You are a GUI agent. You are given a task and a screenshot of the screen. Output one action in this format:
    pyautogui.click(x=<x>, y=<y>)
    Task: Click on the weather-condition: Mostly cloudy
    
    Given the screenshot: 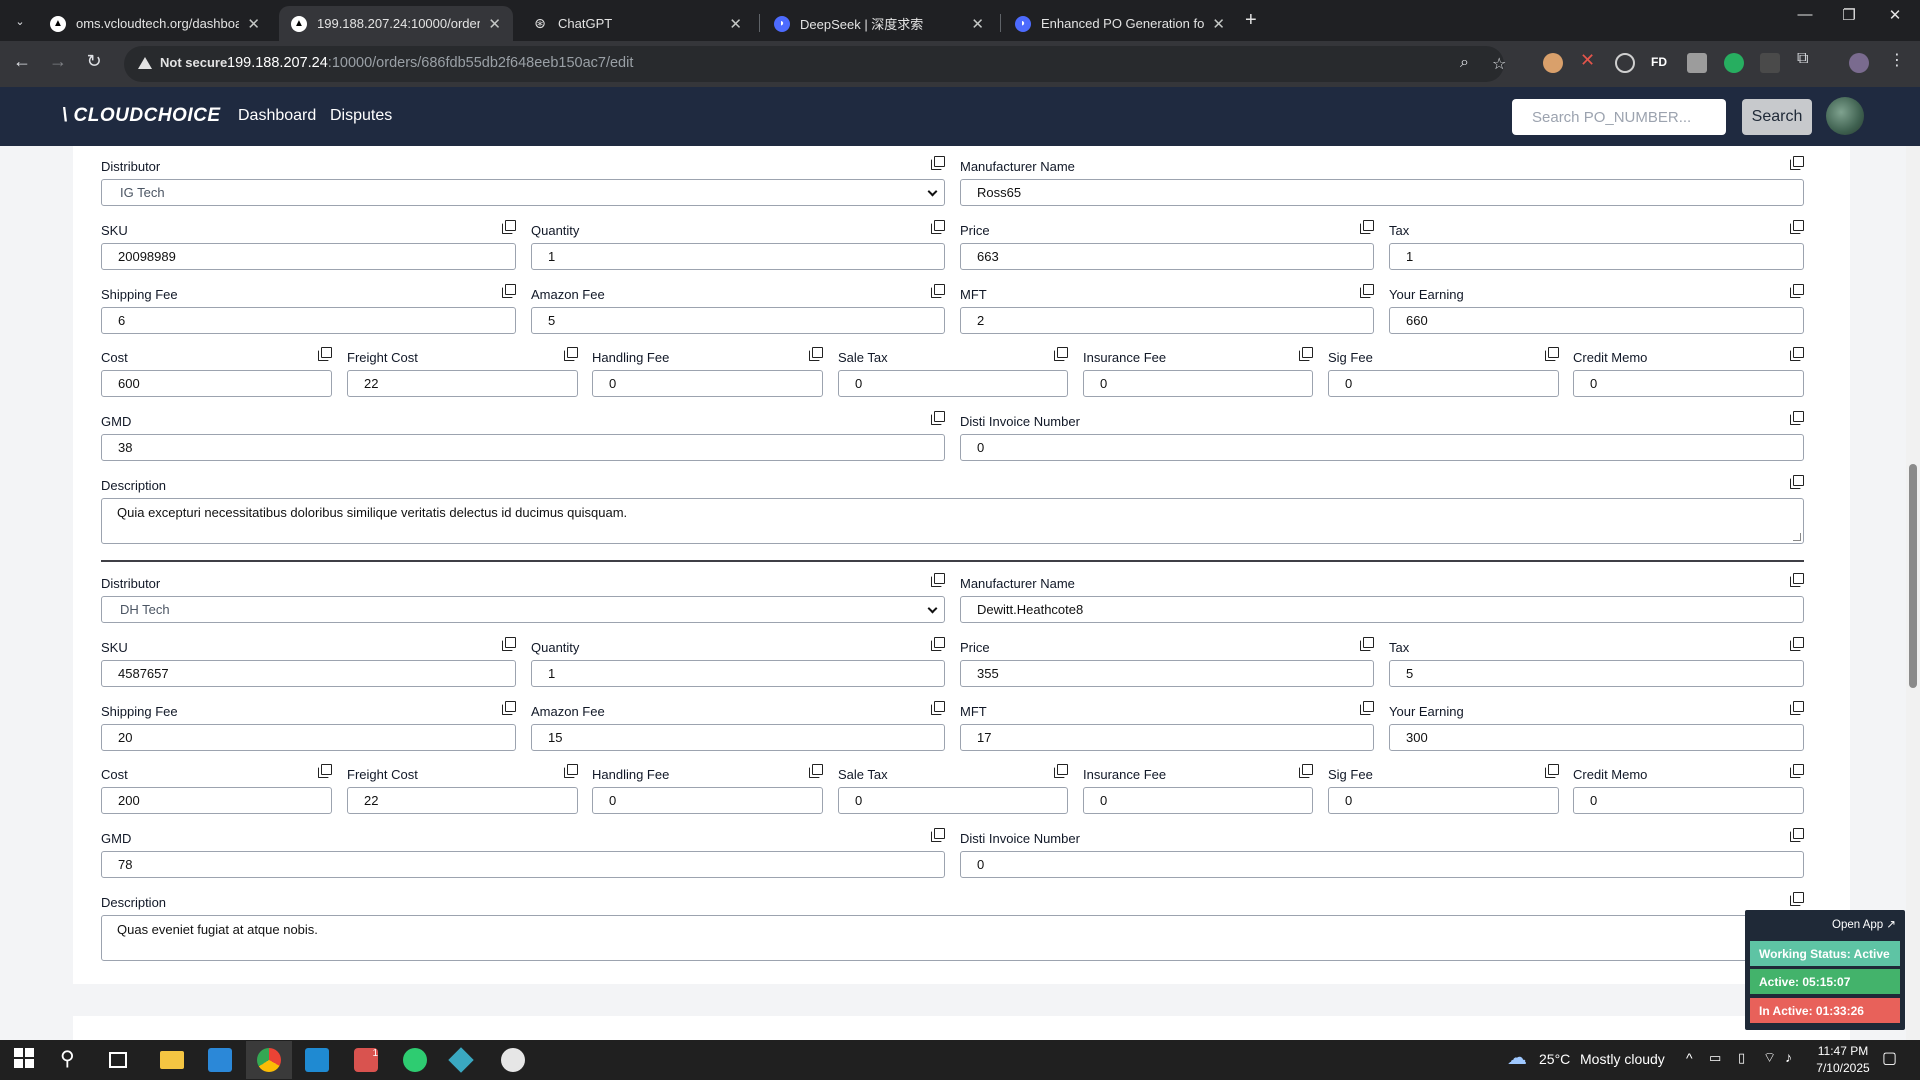 What is the action you would take?
    pyautogui.click(x=1622, y=1059)
    